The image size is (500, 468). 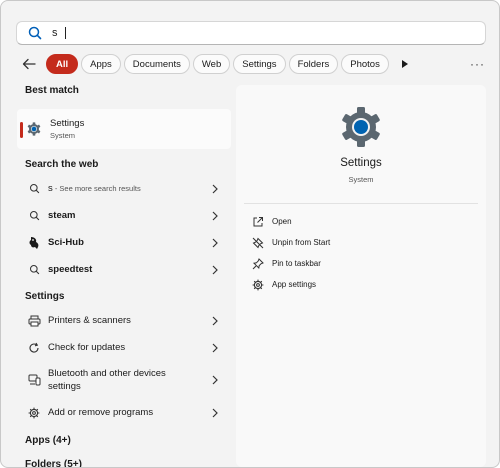 What do you see at coordinates (296, 263) in the screenshot?
I see `action-label: Pin to taskbar` at bounding box center [296, 263].